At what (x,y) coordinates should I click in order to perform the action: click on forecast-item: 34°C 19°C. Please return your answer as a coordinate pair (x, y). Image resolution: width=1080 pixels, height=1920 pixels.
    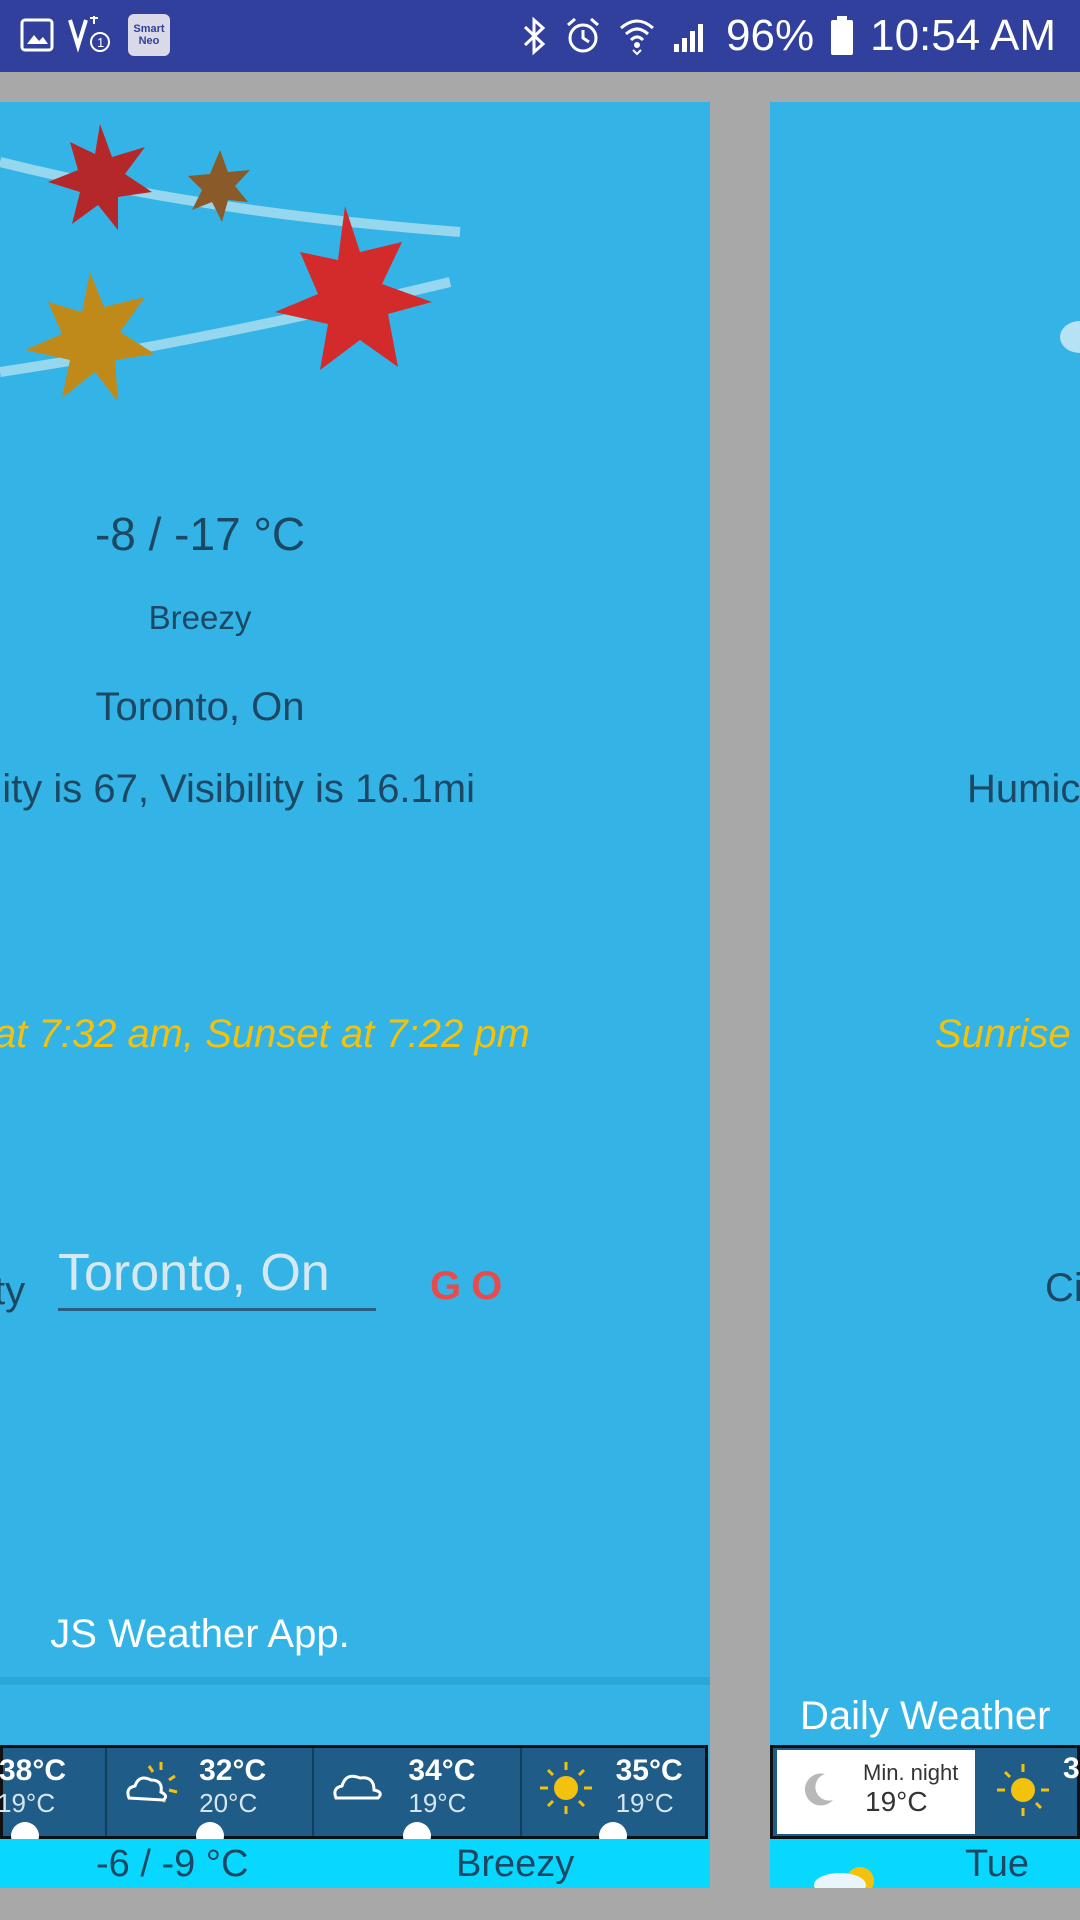
    Looking at the image, I should click on (418, 1799).